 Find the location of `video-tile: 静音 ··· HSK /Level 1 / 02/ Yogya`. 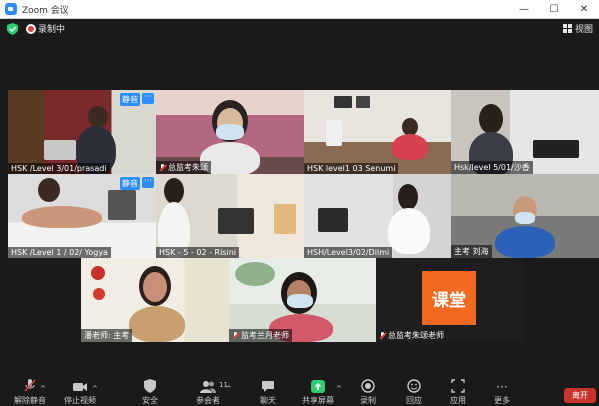

video-tile: 静音 ··· HSK /Level 1 / 02/ Yogya is located at coordinates (82, 216).